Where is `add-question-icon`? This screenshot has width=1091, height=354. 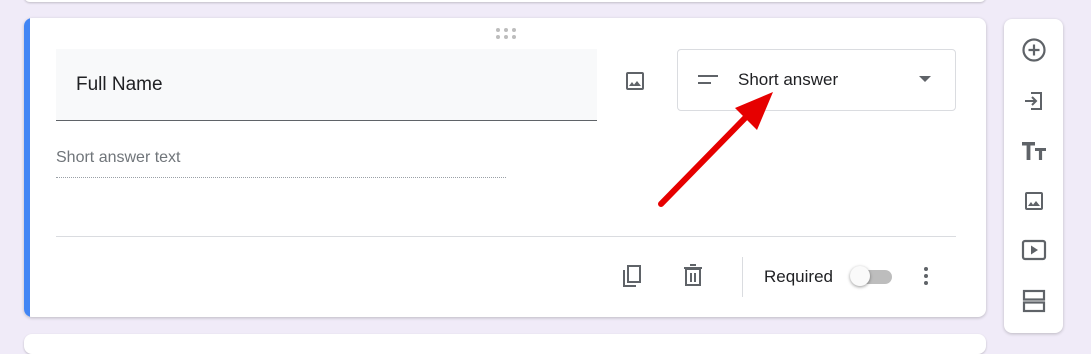
add-question-icon is located at coordinates (1034, 50).